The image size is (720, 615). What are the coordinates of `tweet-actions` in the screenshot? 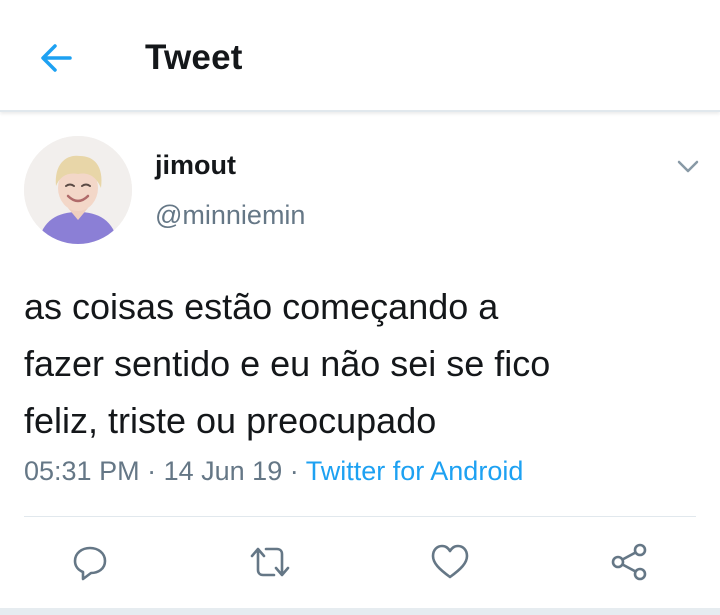 It's located at (360, 565).